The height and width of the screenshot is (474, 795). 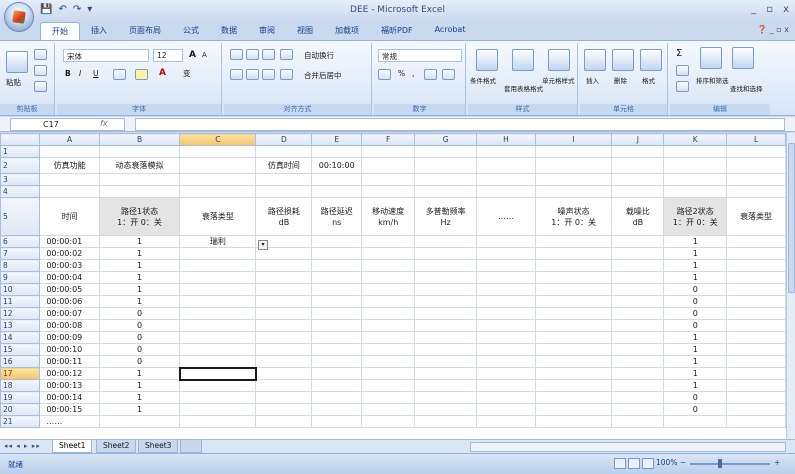 What do you see at coordinates (445, 373) in the screenshot?
I see `cell-g17` at bounding box center [445, 373].